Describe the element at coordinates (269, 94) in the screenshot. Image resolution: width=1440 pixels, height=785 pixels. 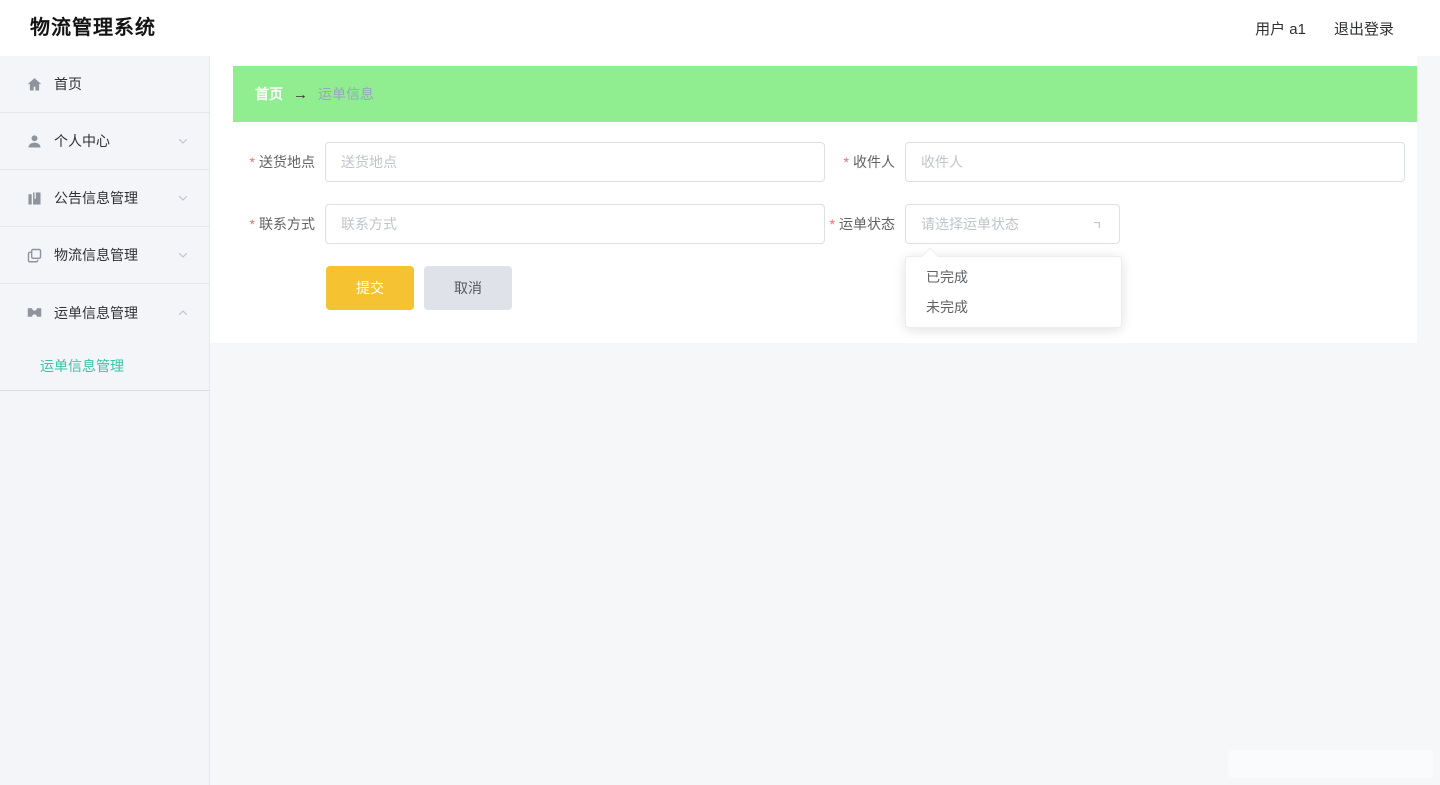
I see `breadcrumb-home-link: 首页` at that location.